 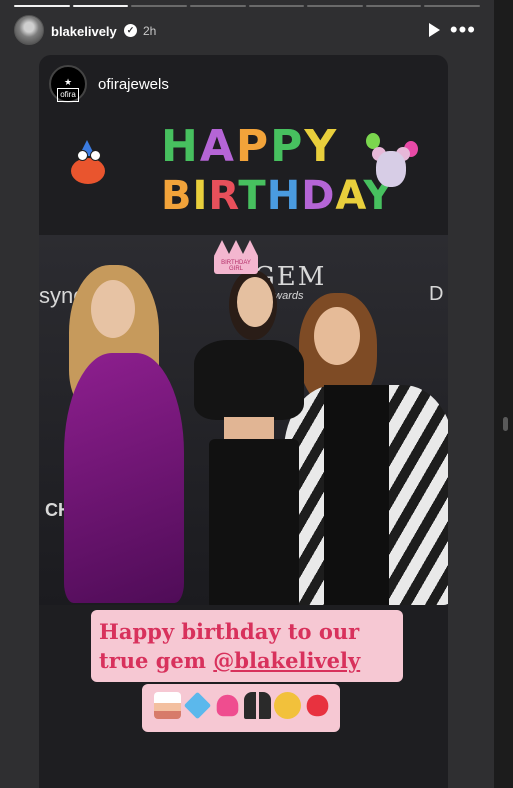 What do you see at coordinates (29, 30) in the screenshot?
I see `avatar` at bounding box center [29, 30].